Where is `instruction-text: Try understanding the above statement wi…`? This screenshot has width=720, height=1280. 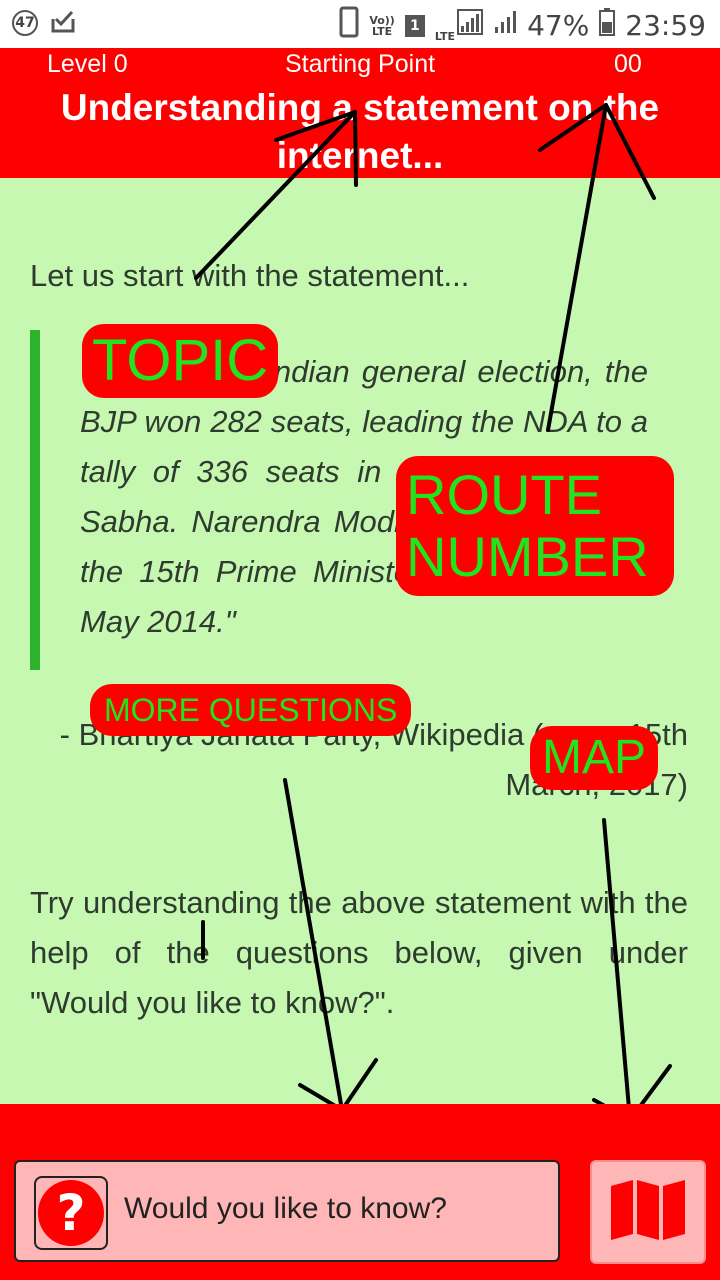
instruction-text: Try understanding the above statement wi… is located at coordinates (359, 952).